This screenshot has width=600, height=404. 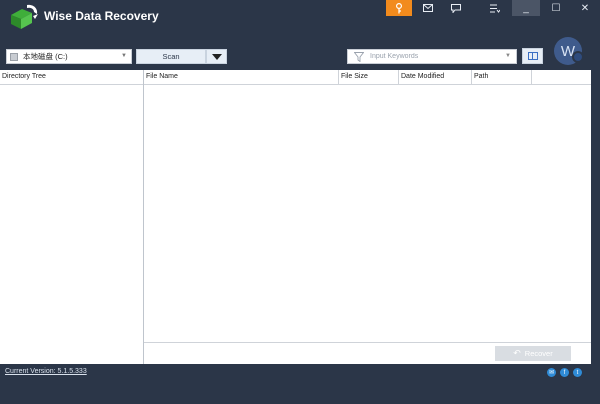 What do you see at coordinates (69, 56) in the screenshot?
I see `drive-select: 本地磁盘 (C:) ▼` at bounding box center [69, 56].